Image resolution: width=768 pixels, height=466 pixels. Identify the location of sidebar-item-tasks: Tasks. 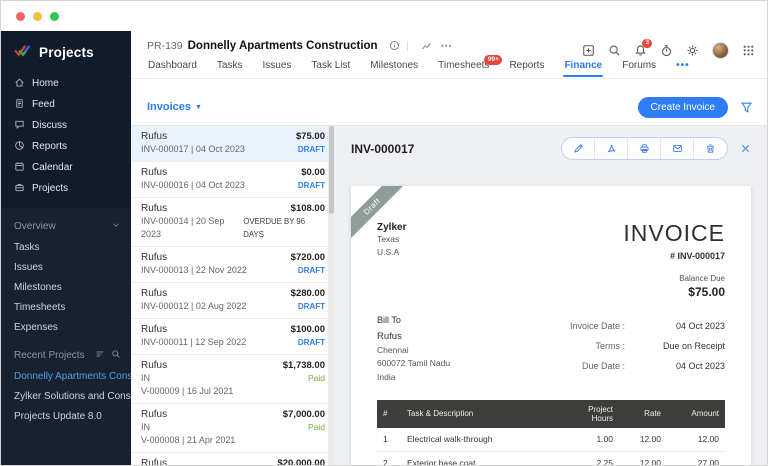
(66, 247).